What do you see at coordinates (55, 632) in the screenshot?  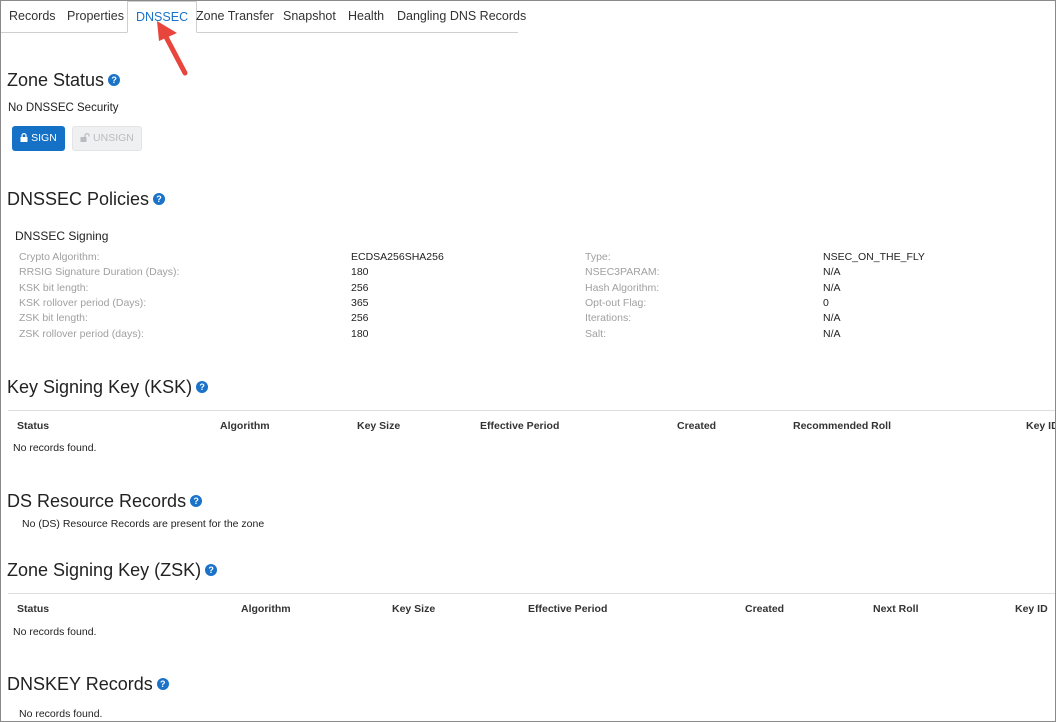 I see `zsk-empty-text: No records found.` at bounding box center [55, 632].